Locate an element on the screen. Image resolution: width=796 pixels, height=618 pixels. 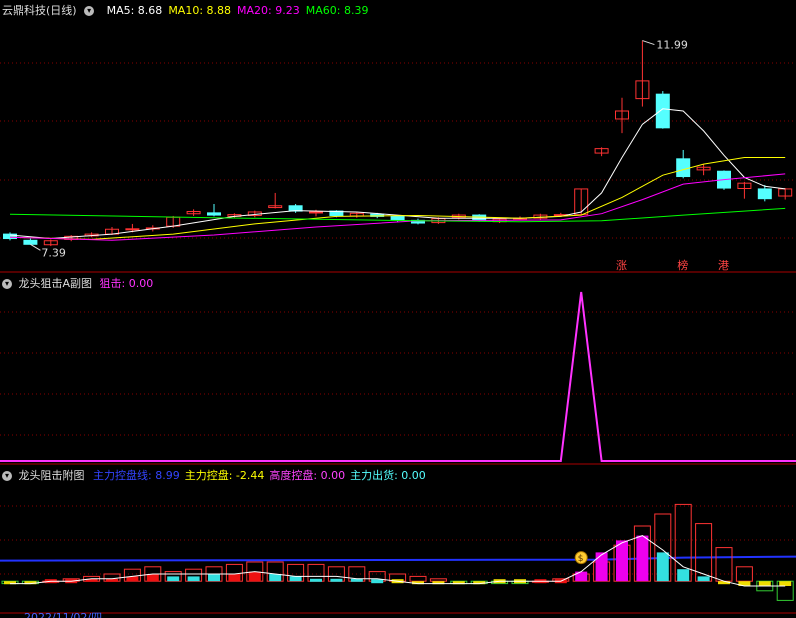
stock-title: 云鼎科技(日线) is located at coordinates (39, 10).